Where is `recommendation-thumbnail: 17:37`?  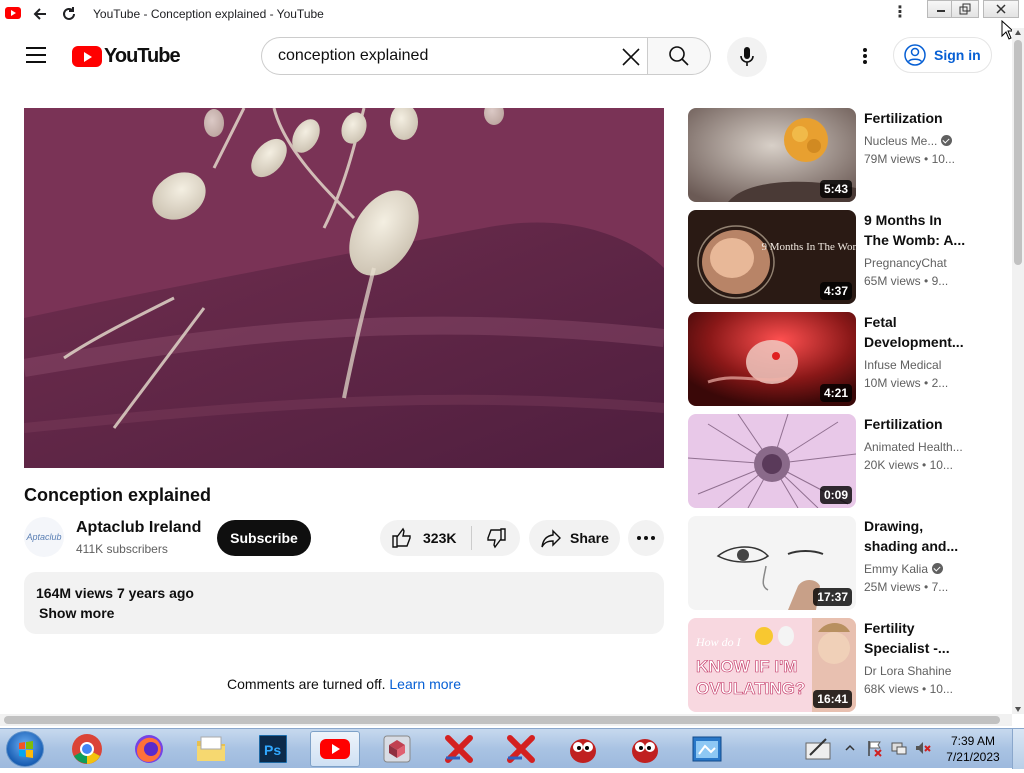 recommendation-thumbnail: 17:37 is located at coordinates (772, 563).